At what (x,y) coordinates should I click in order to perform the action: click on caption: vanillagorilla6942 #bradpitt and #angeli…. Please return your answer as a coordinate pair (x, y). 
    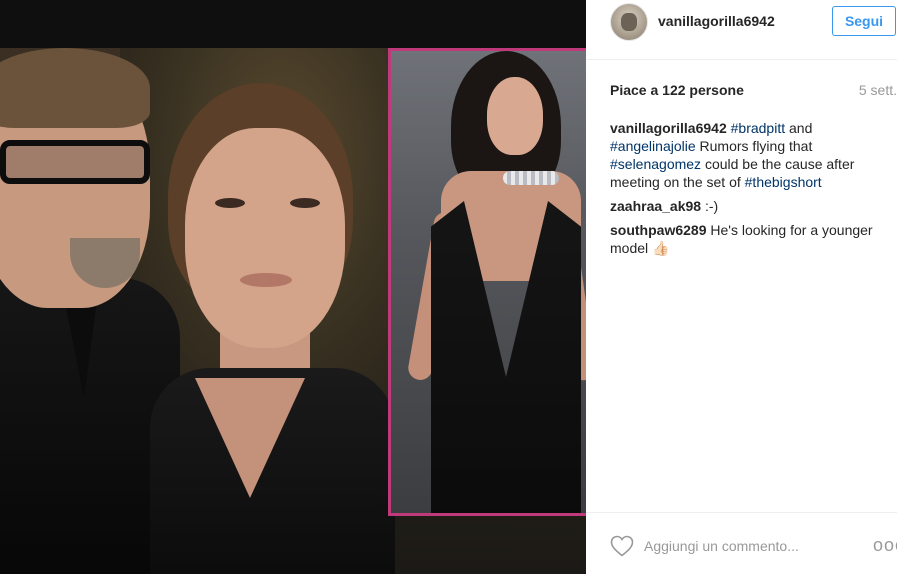
    Looking at the image, I should click on (750, 155).